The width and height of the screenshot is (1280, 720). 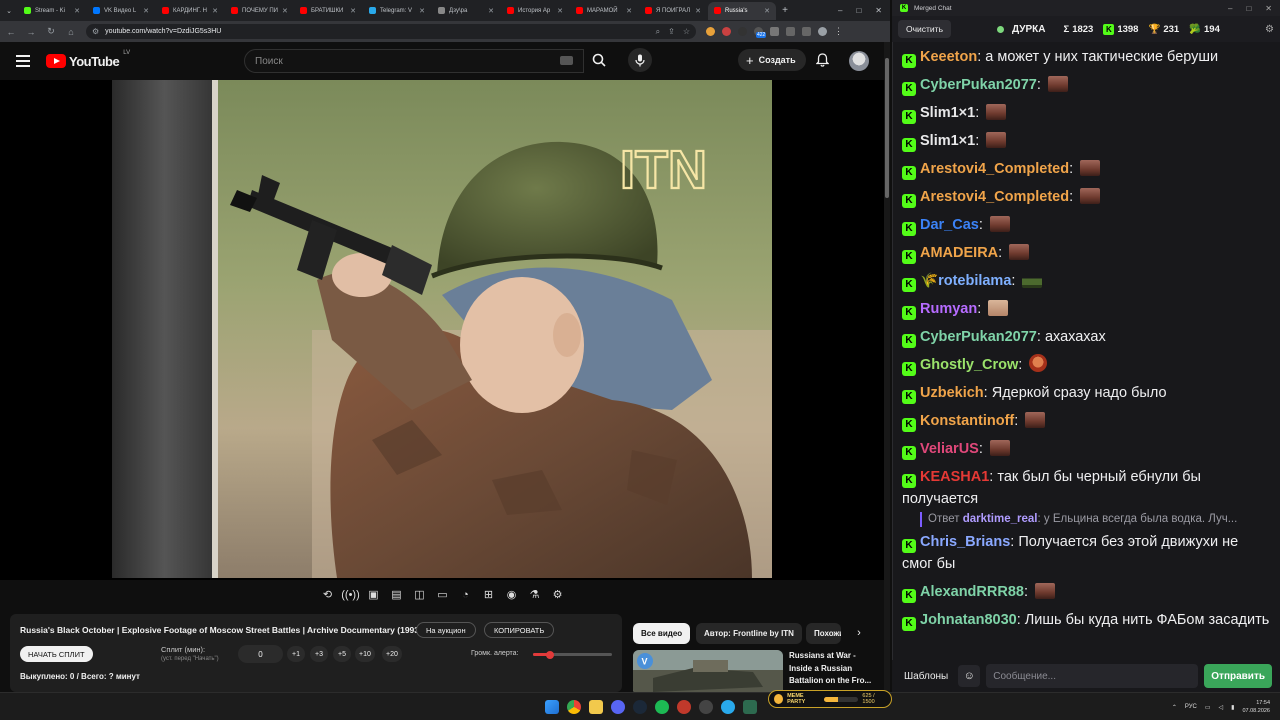 What do you see at coordinates (887, 367) in the screenshot?
I see `page-scrollbar` at bounding box center [887, 367].